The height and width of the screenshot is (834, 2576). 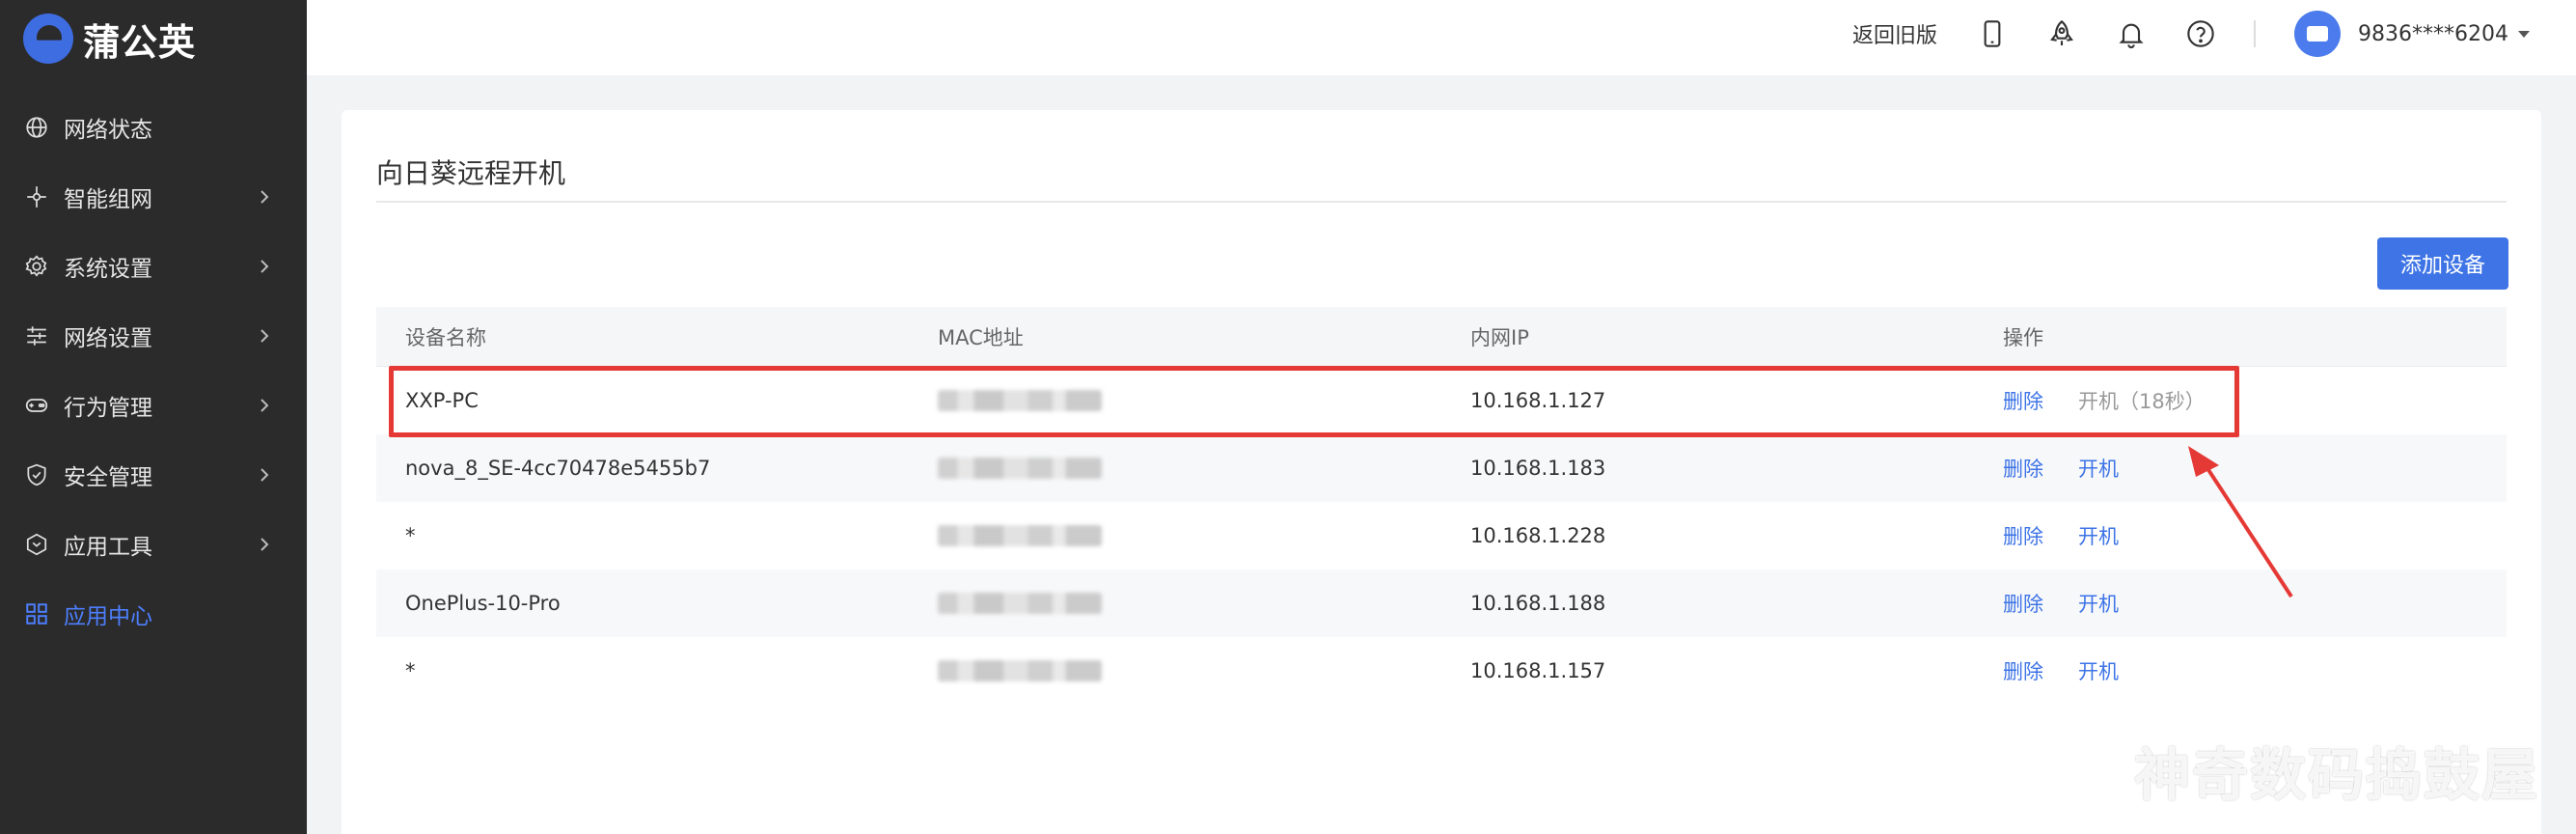 I want to click on lan-ip: 10.168.1.157, so click(x=1538, y=670).